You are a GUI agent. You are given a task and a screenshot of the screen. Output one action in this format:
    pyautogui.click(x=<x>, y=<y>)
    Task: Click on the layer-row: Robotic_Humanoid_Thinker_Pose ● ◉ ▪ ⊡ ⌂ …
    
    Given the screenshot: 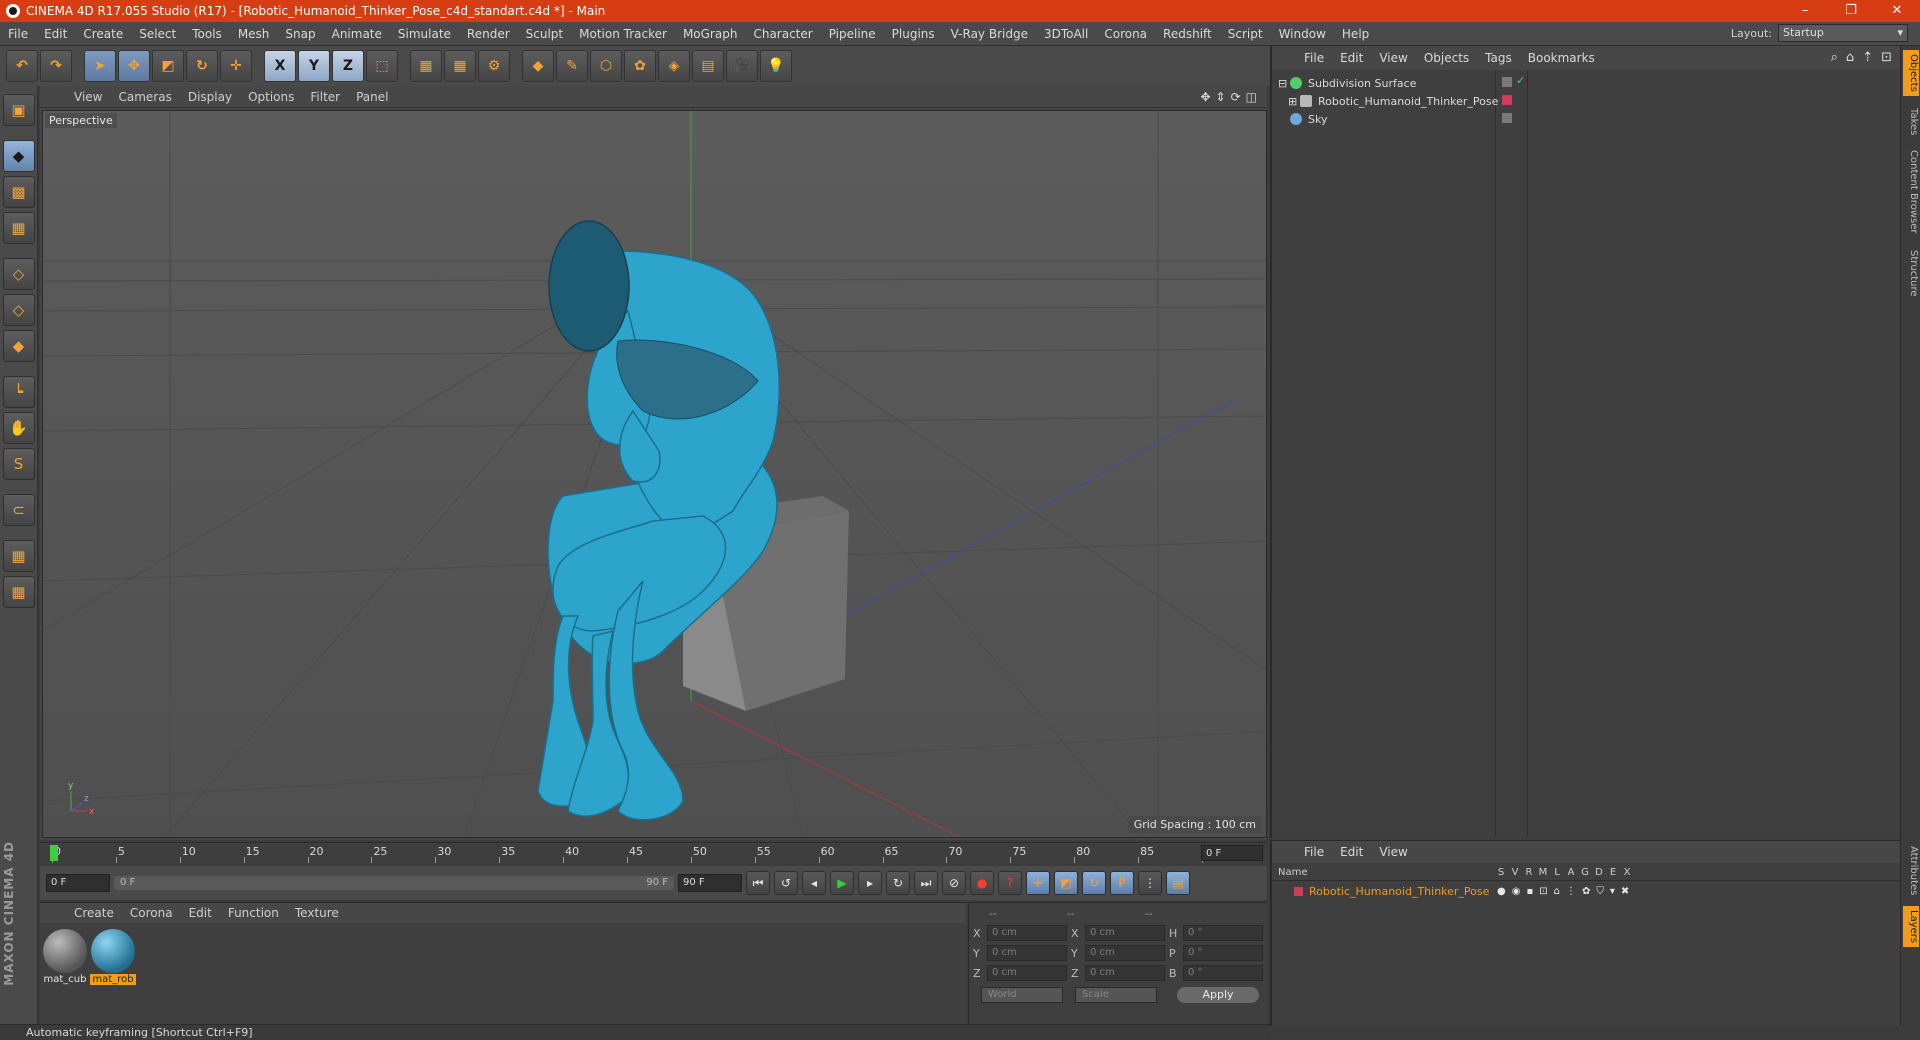 What is the action you would take?
    pyautogui.click(x=1587, y=891)
    